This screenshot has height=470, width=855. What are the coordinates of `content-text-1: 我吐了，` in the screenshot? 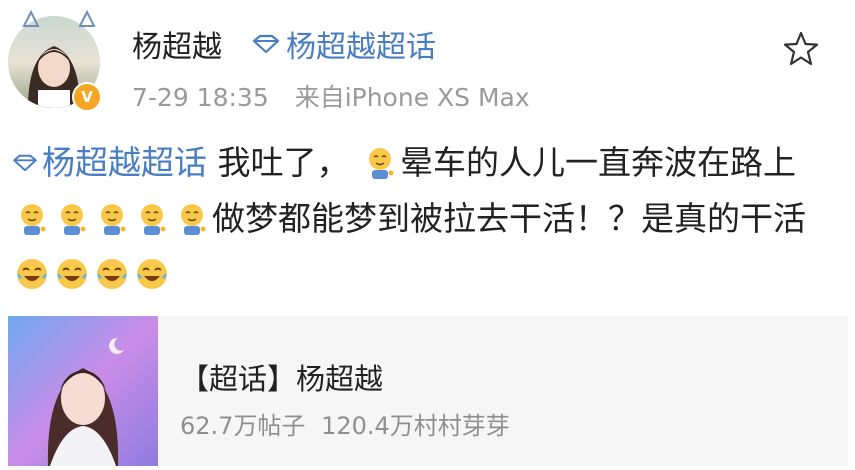 It's located at (283, 162).